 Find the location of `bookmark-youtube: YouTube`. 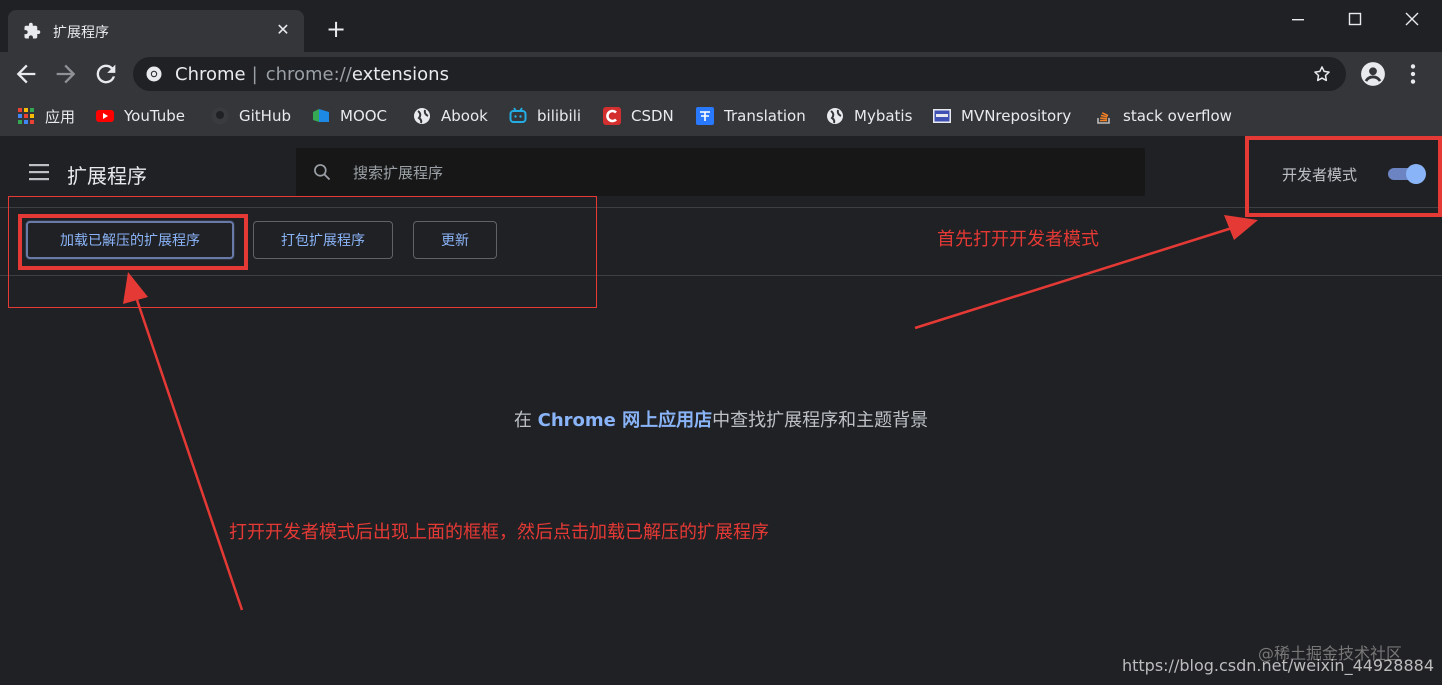

bookmark-youtube: YouTube is located at coordinates (140, 116).